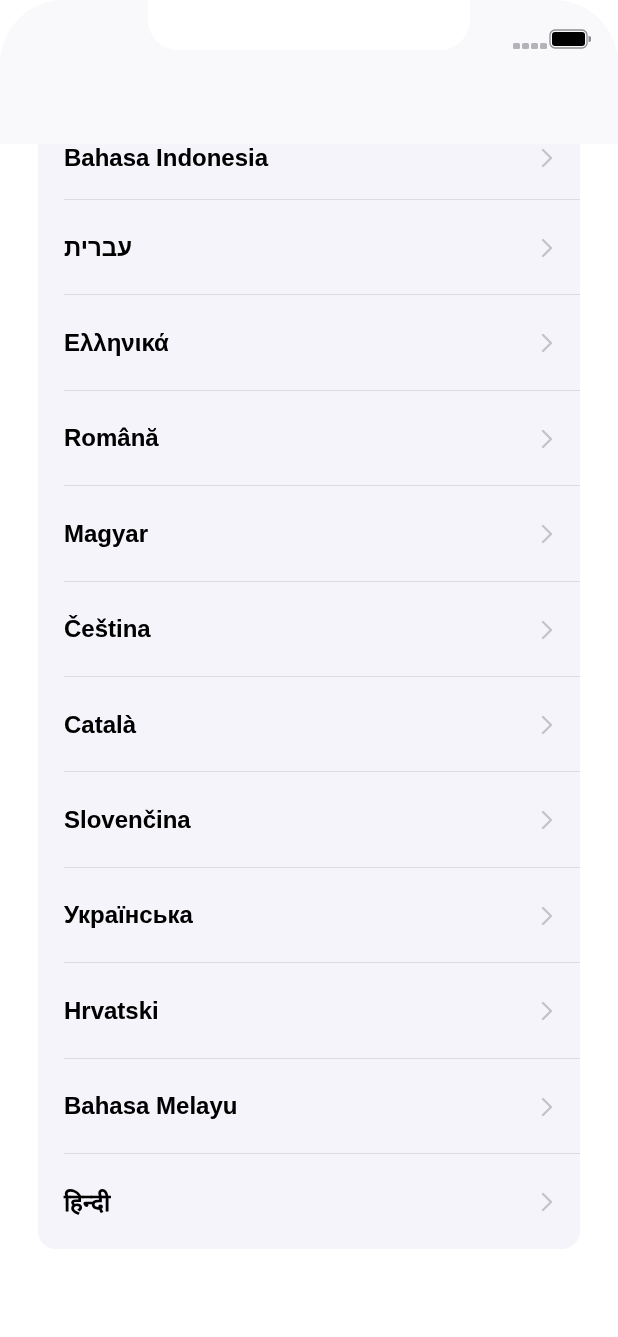  What do you see at coordinates (98, 247) in the screenshot?
I see `language-name: עברית` at bounding box center [98, 247].